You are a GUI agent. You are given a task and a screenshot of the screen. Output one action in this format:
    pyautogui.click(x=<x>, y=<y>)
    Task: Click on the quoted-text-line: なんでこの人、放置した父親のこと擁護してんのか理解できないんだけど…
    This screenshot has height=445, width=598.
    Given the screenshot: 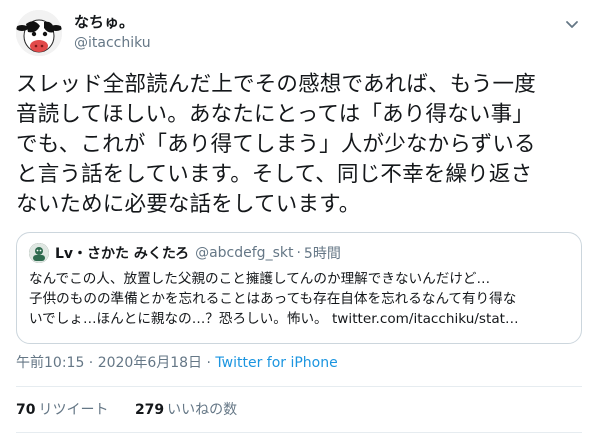 What is the action you would take?
    pyautogui.click(x=260, y=279)
    